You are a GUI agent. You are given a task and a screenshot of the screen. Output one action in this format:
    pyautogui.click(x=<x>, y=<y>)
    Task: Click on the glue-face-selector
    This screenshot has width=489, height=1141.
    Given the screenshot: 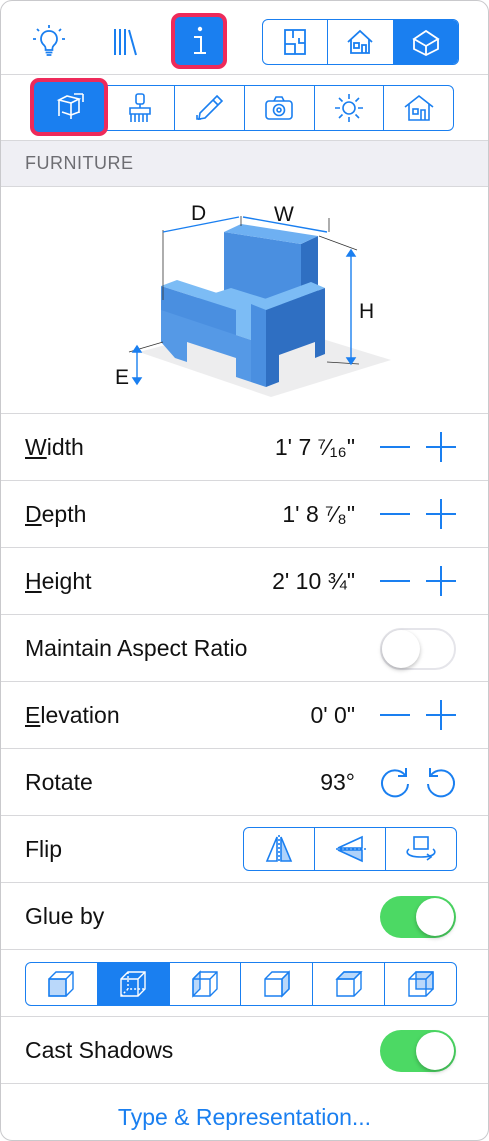 What is the action you would take?
    pyautogui.click(x=241, y=984)
    